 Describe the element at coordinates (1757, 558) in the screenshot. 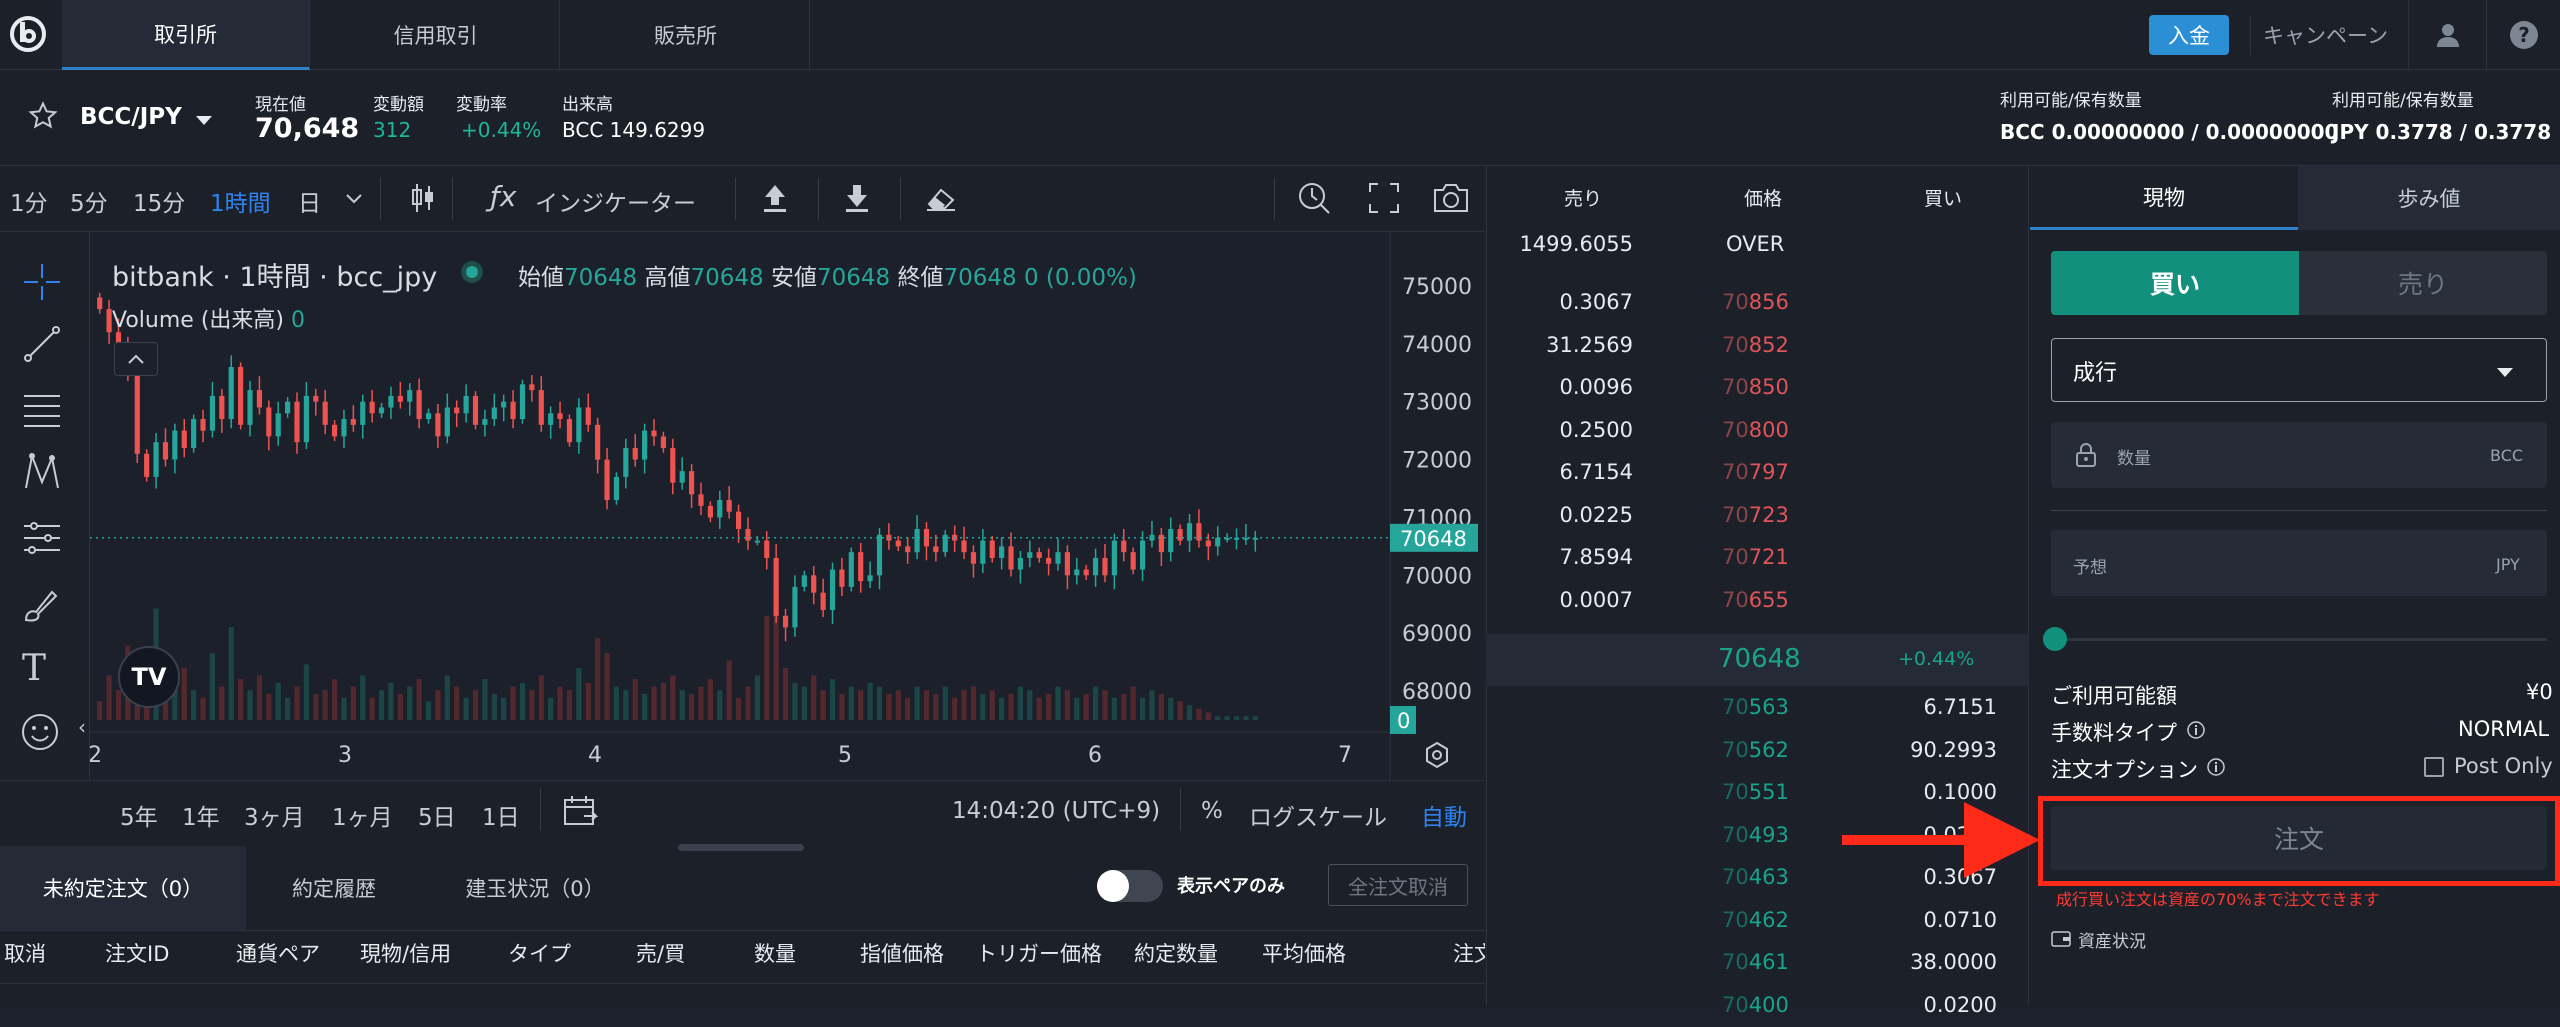

I see `ob-ask-row: 7.8594 70721` at that location.